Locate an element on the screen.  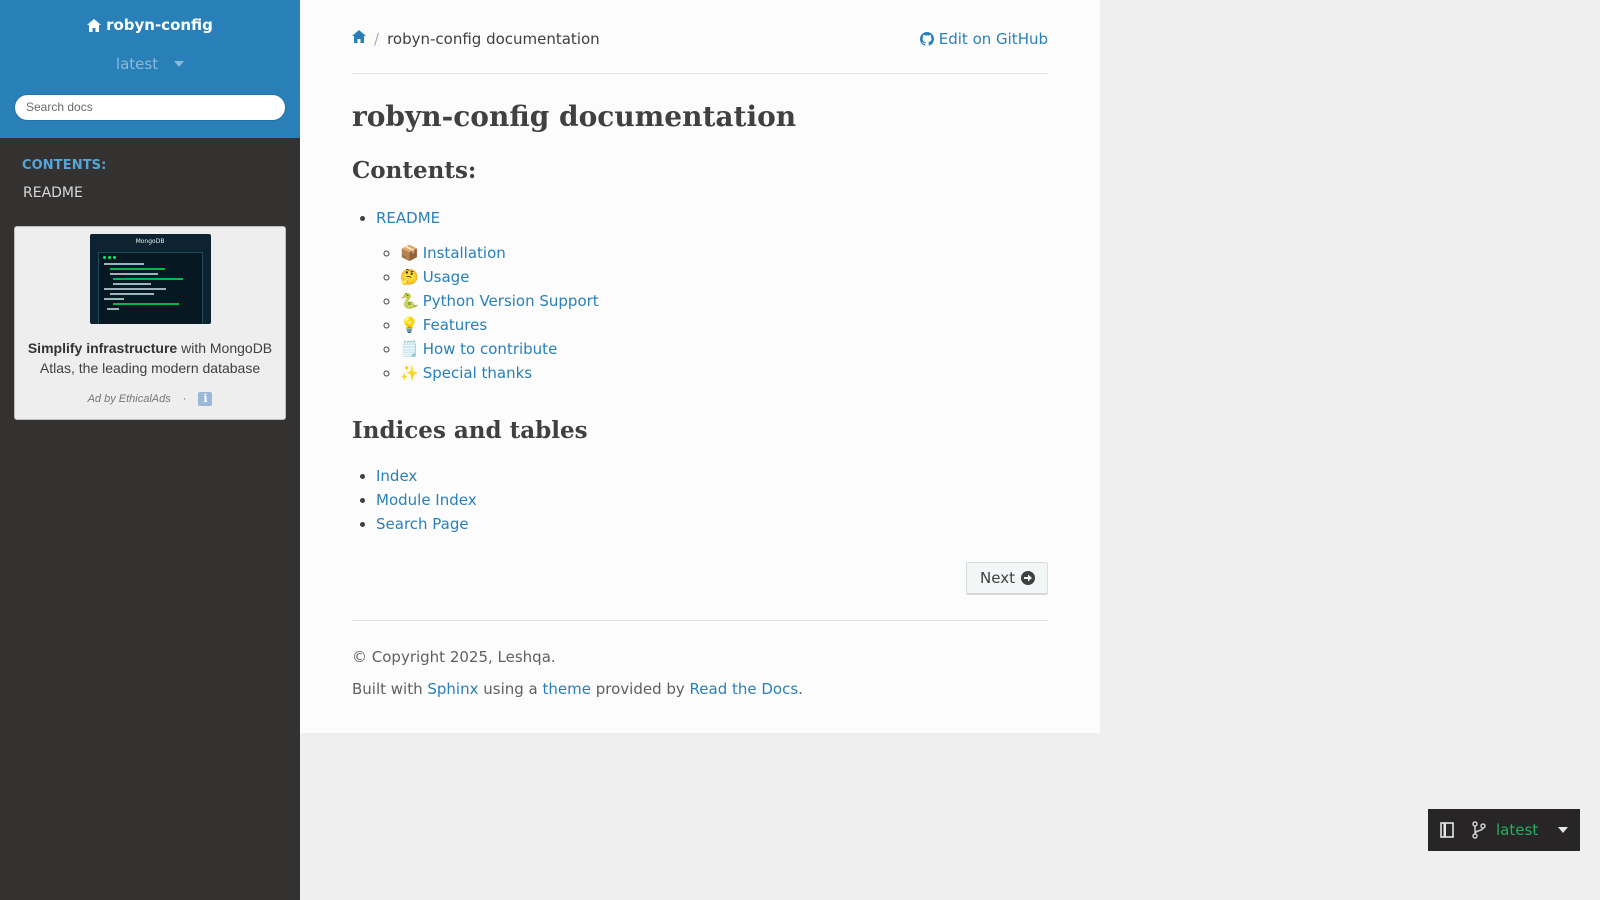
version-label: latest is located at coordinates (137, 63).